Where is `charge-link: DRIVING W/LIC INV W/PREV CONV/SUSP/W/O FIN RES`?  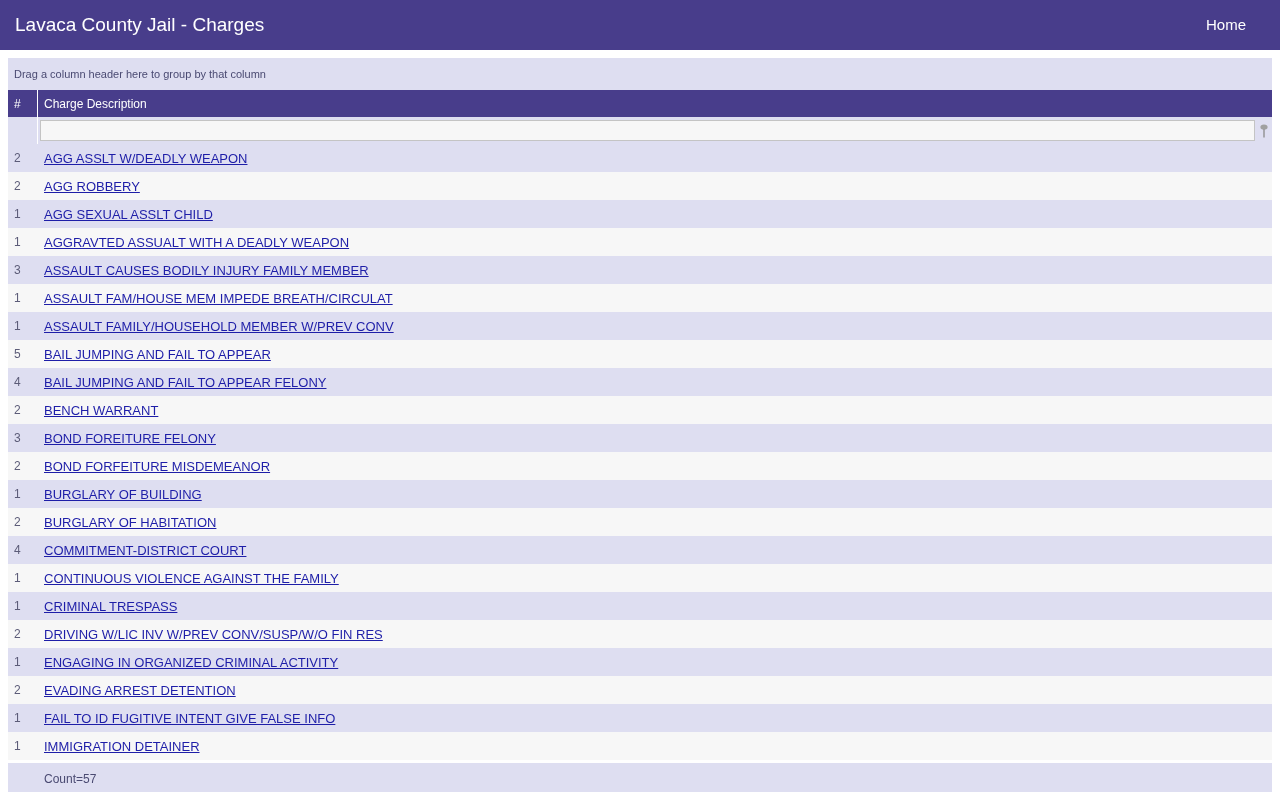 charge-link: DRIVING W/LIC INV W/PREV CONV/SUSP/W/O FIN RES is located at coordinates (213, 634).